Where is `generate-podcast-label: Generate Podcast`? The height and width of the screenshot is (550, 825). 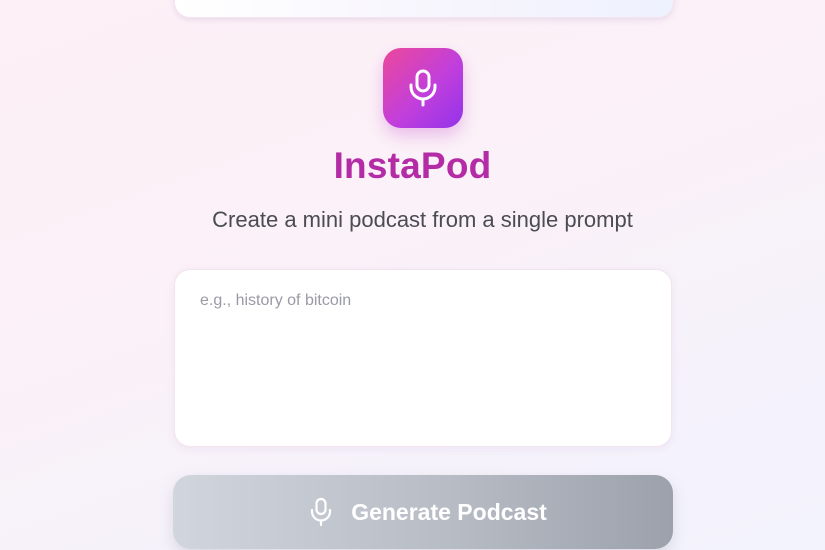 generate-podcast-label: Generate Podcast is located at coordinates (449, 511).